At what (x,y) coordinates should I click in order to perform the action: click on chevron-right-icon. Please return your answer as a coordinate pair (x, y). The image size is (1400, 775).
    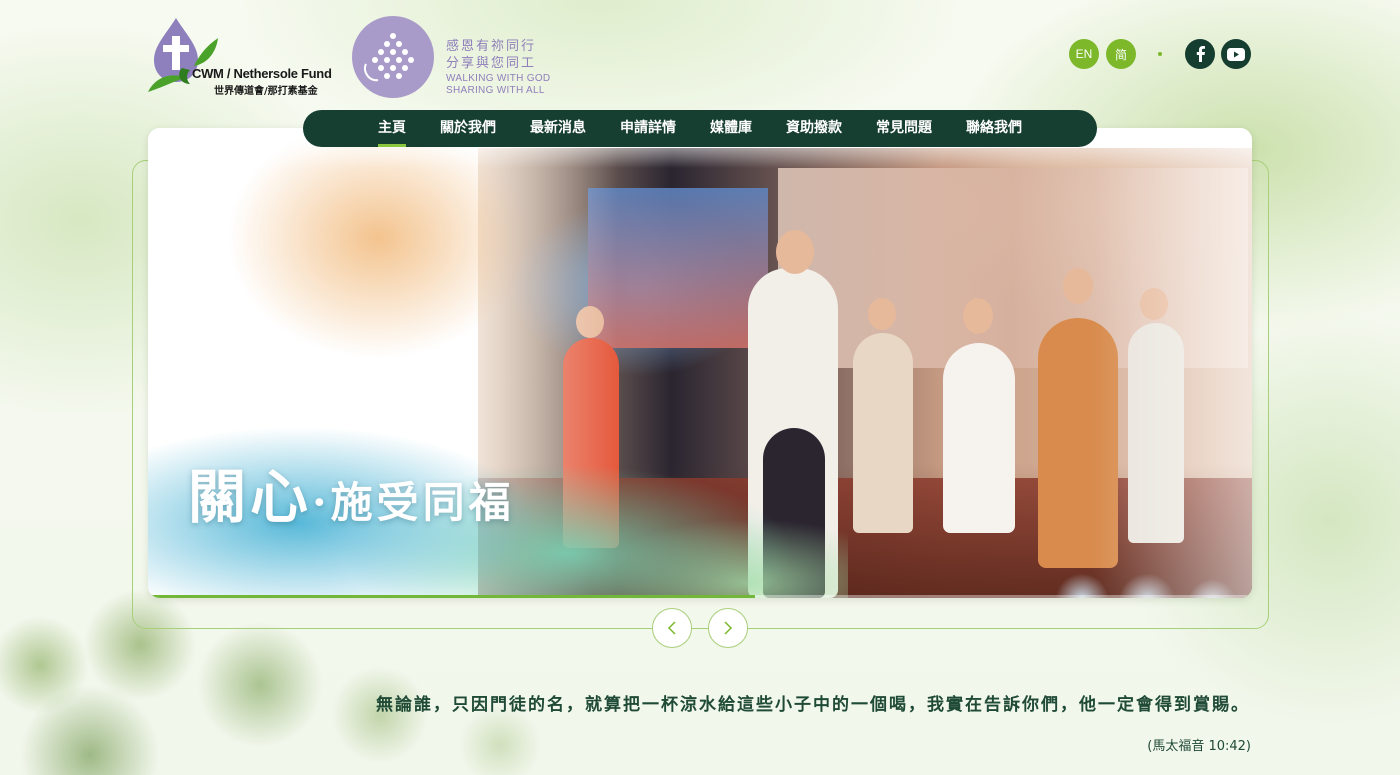
    Looking at the image, I should click on (728, 628).